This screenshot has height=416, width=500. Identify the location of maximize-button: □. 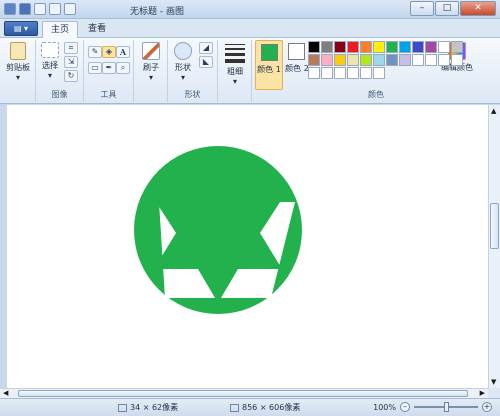
(447, 8).